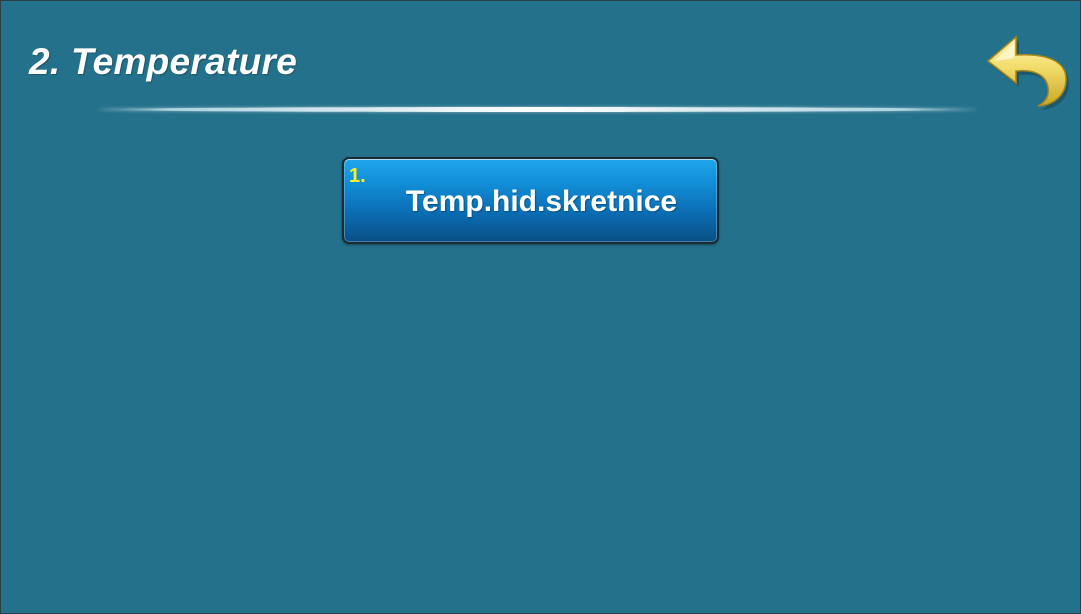 The height and width of the screenshot is (614, 1081). I want to click on temp-hid-skretnice-button: 1. Temp.hid.skretnice, so click(530, 200).